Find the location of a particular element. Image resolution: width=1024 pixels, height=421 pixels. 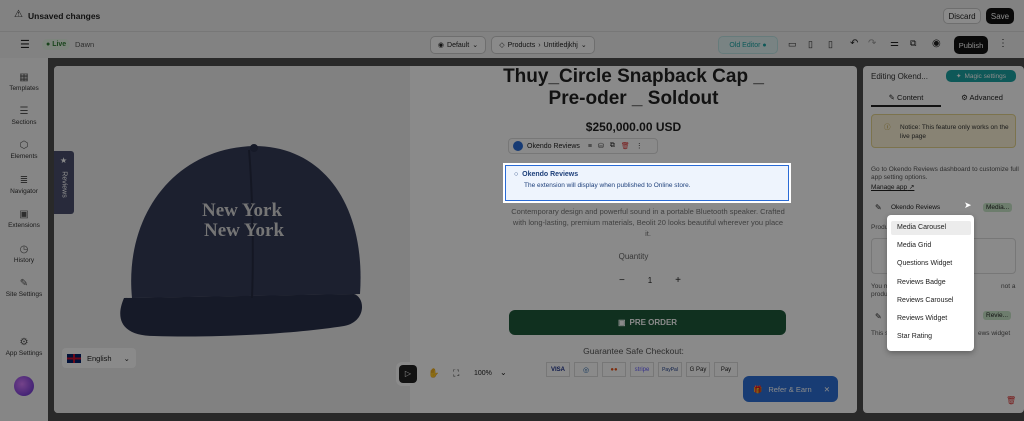

guarantee-label: Guarantee Safe Checkout: is located at coordinates (633, 351).